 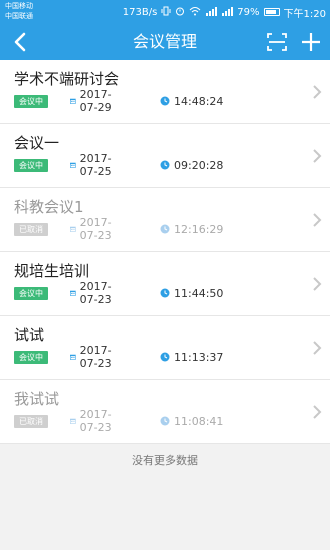 I want to click on date-group: 2017-07-29, so click(x=93, y=101).